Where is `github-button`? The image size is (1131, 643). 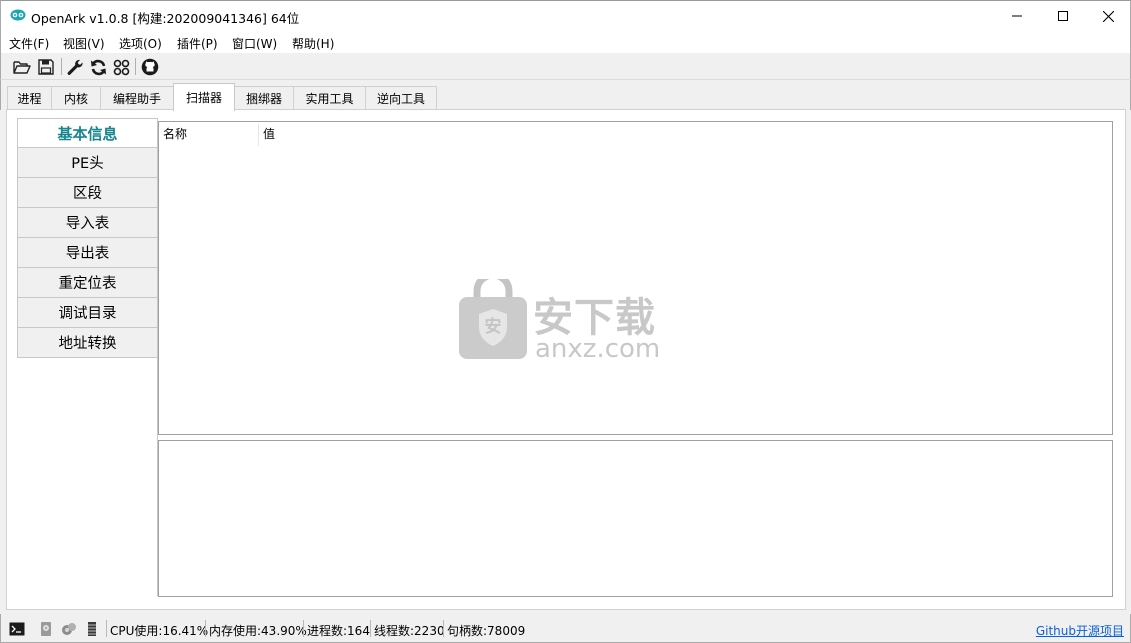 github-button is located at coordinates (150, 67).